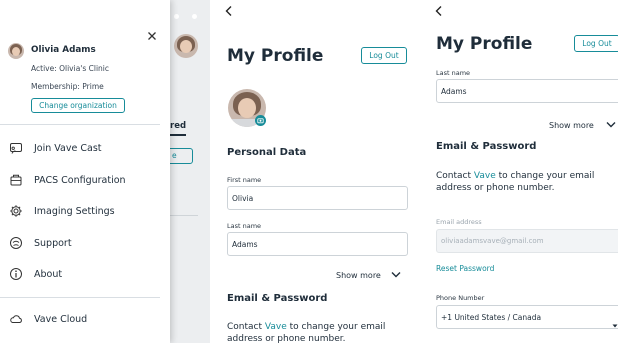 This screenshot has height=343, width=618. Describe the element at coordinates (16, 319) in the screenshot. I see `cloud-icon` at that location.